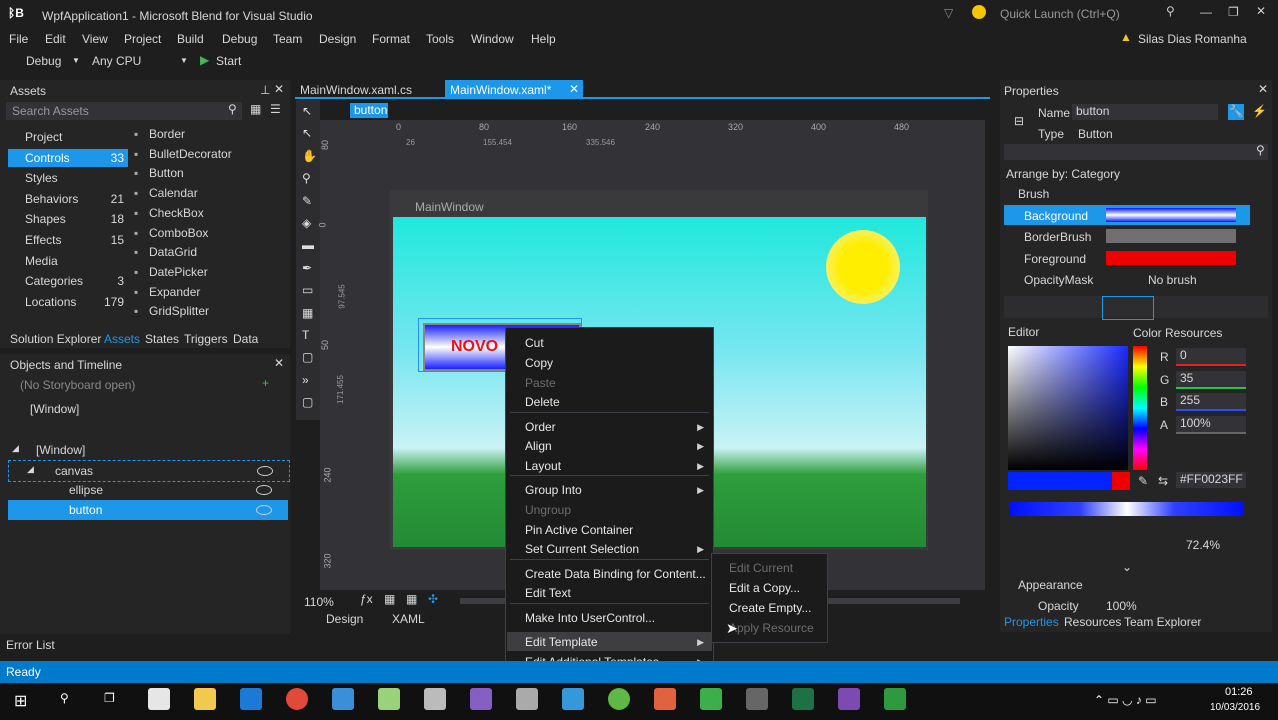  I want to click on control-icon: ▢, so click(307, 402).